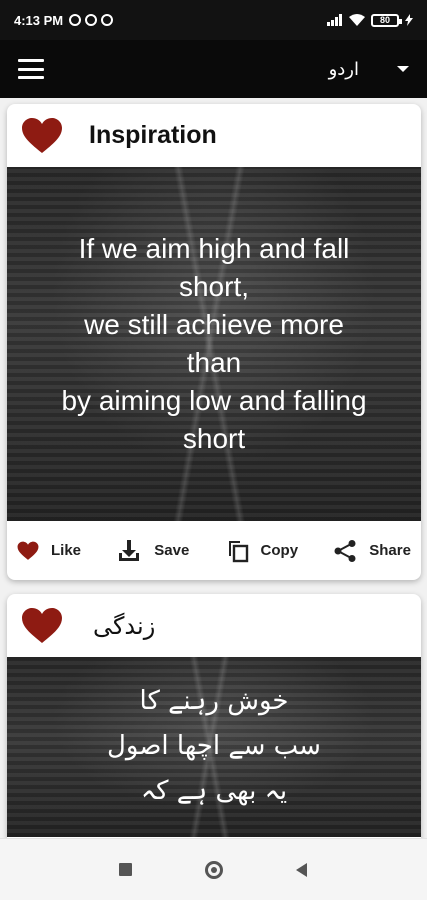 The image size is (427, 900). I want to click on back-triangle-icon, so click(301, 869).